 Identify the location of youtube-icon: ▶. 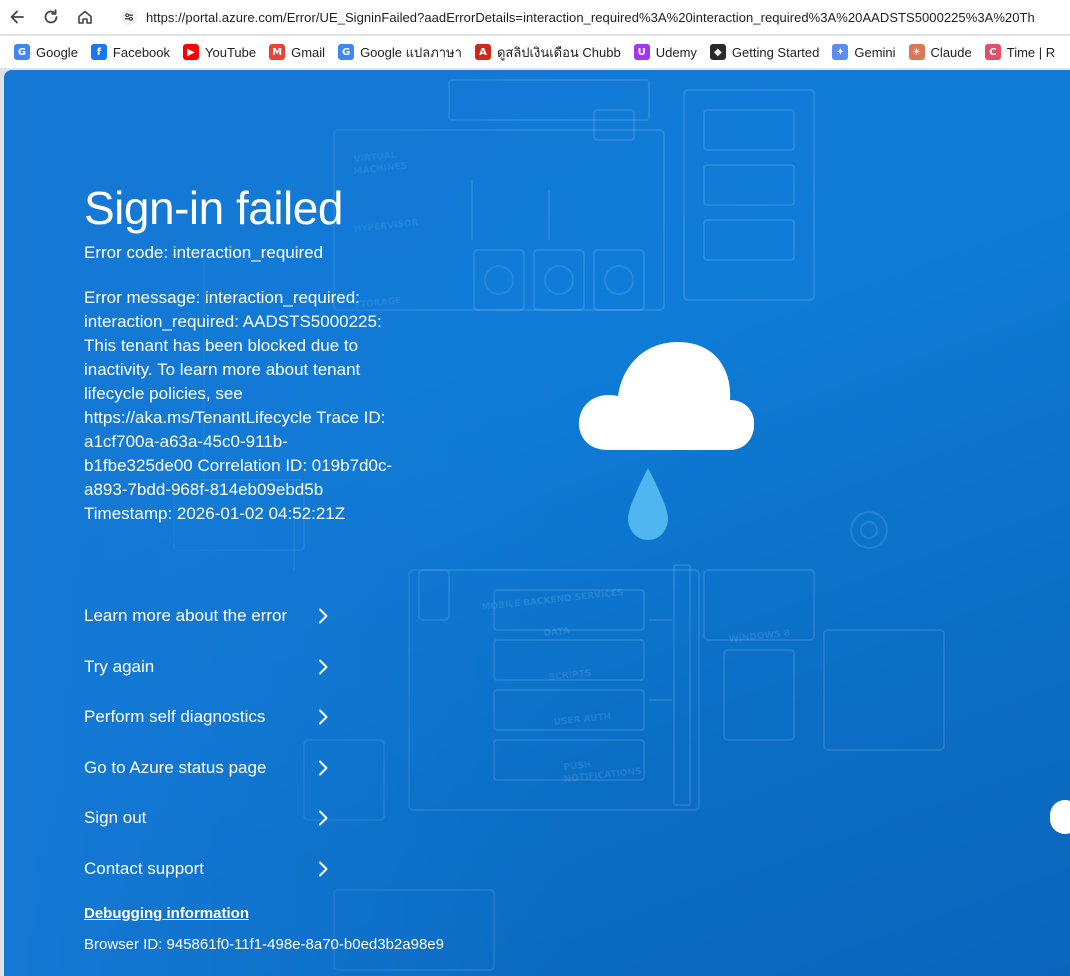
(191, 52).